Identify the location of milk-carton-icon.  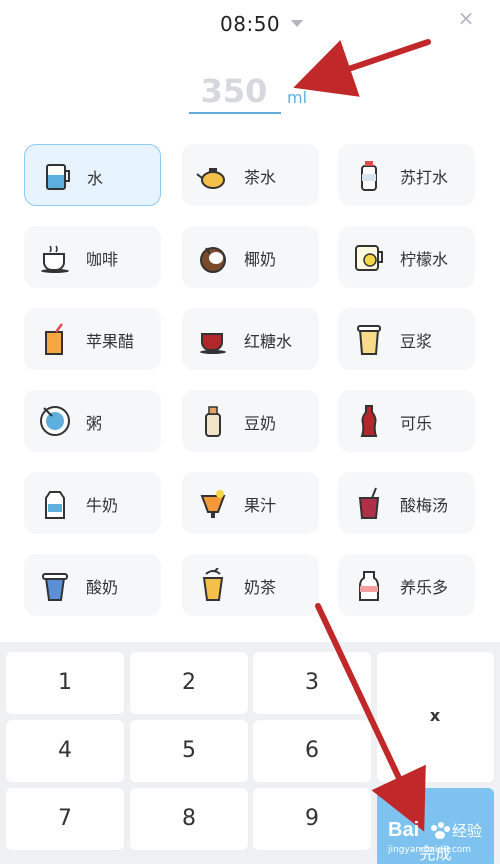
(55, 503).